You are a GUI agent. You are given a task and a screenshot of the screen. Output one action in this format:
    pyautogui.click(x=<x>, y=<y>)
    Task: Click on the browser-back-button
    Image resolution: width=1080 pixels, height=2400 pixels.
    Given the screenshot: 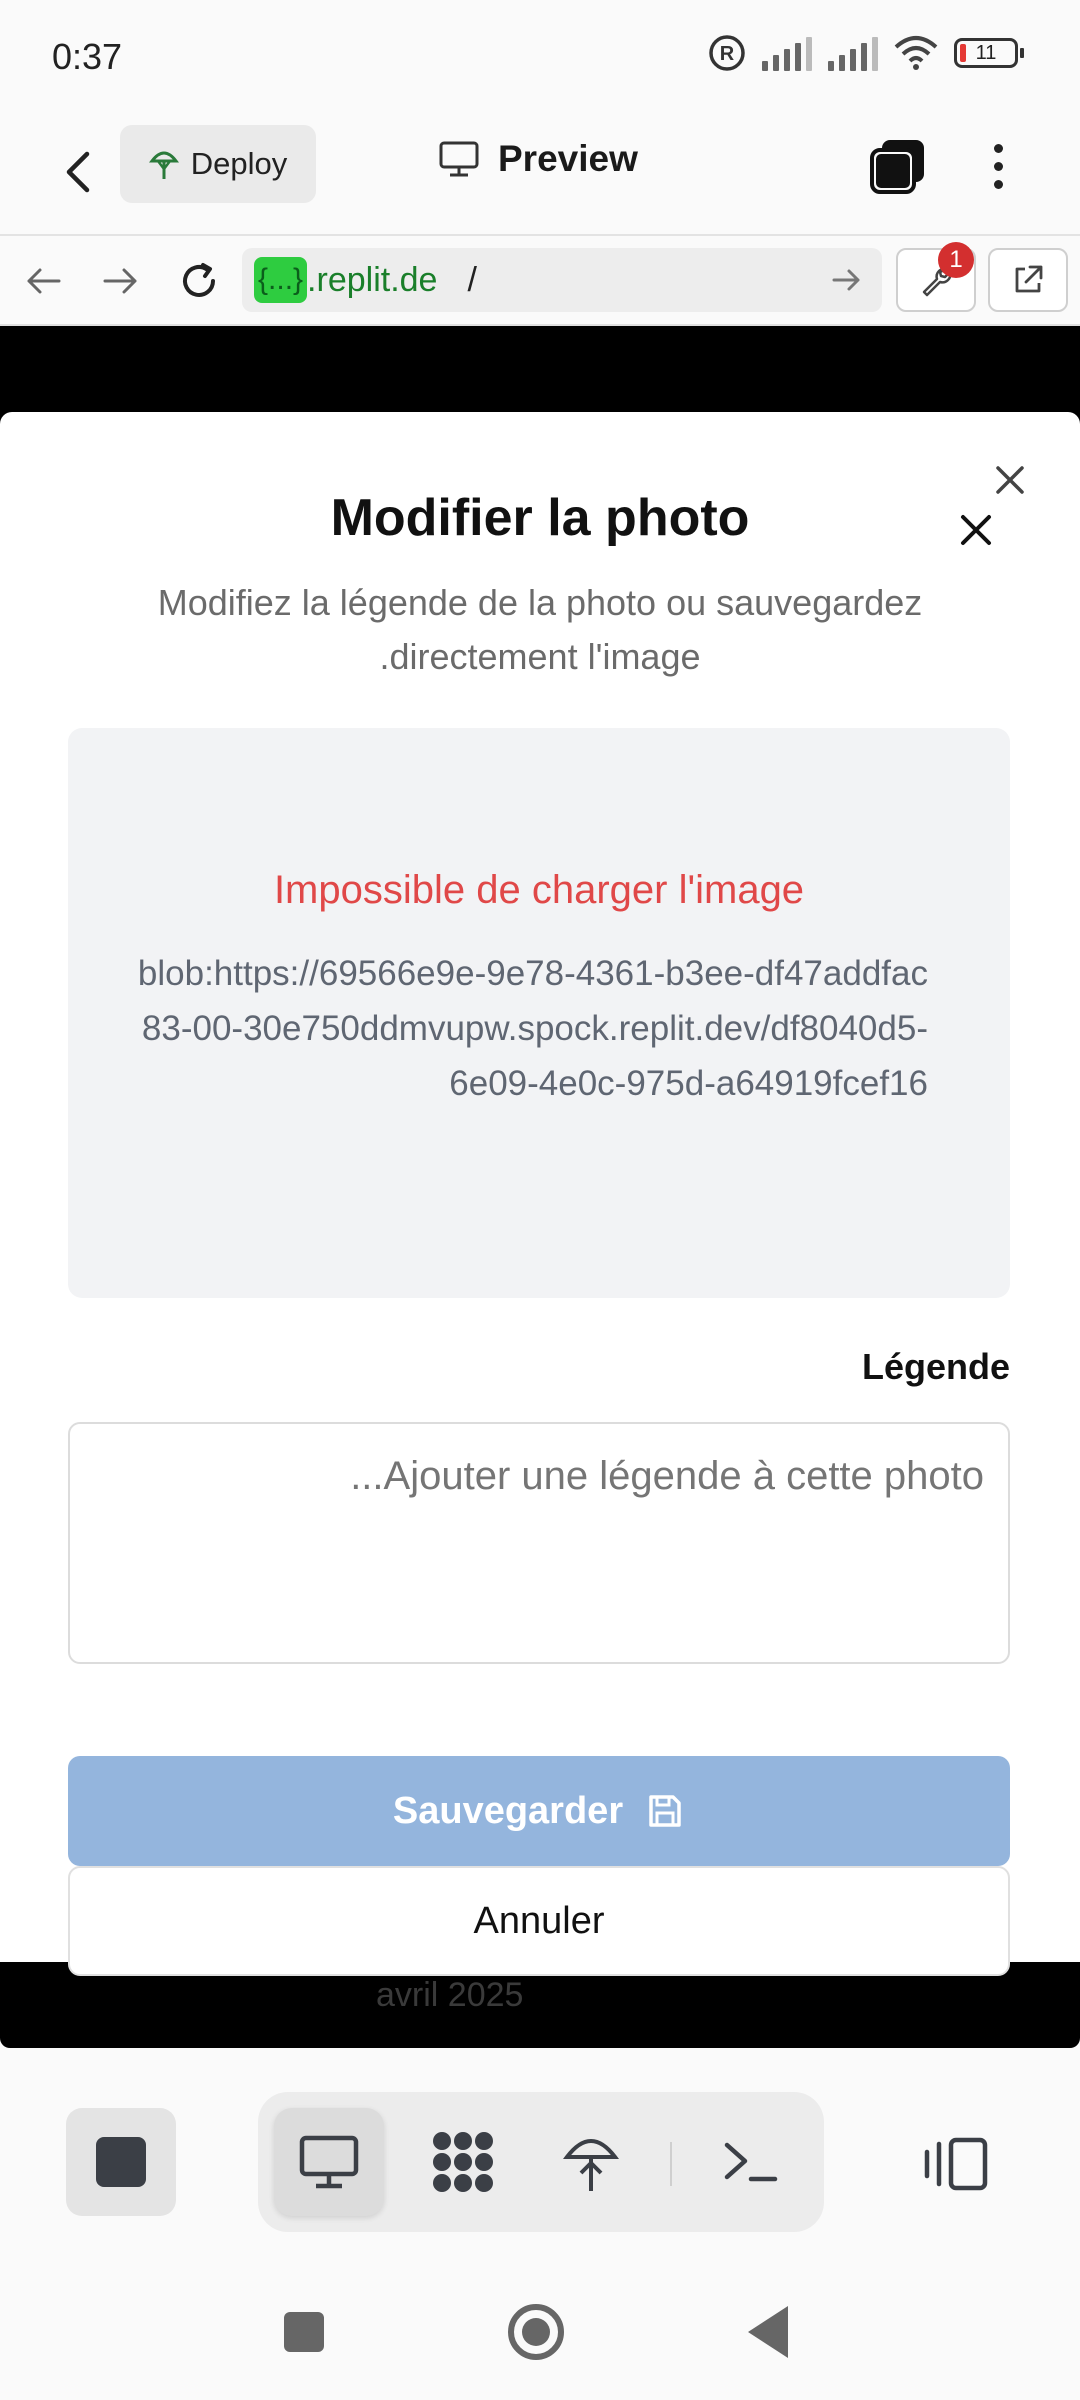 What is the action you would take?
    pyautogui.click(x=43, y=281)
    